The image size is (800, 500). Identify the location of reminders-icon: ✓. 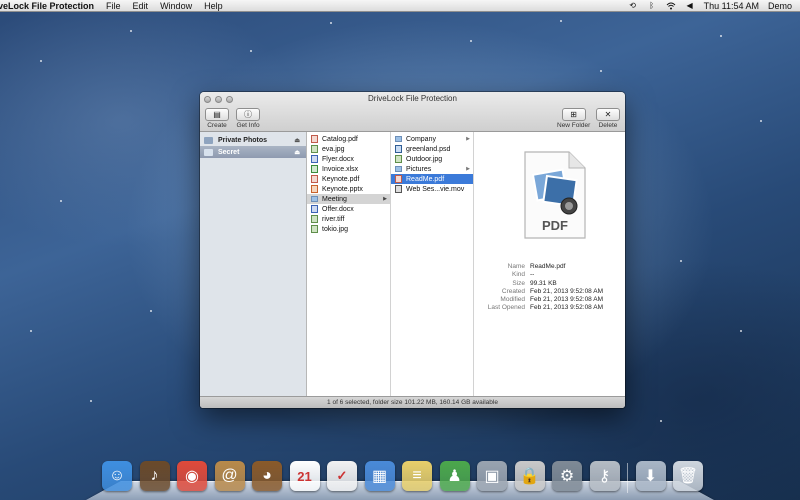
(342, 476).